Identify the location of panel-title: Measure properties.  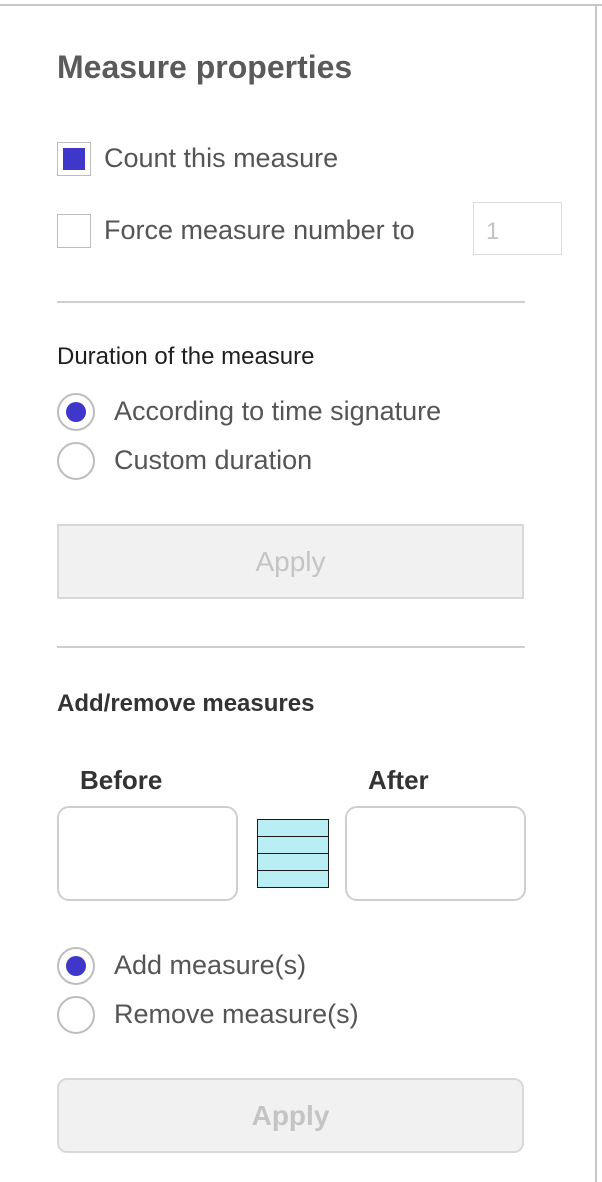
(205, 67).